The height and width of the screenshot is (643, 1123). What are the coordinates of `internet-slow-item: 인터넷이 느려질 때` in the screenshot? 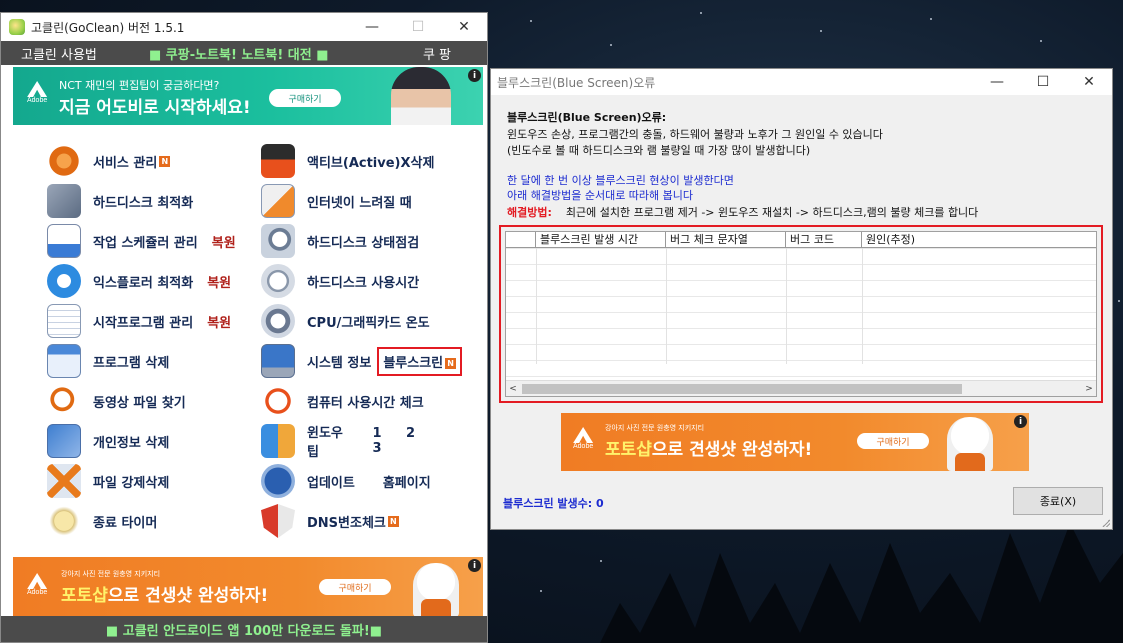 It's located at (336, 201).